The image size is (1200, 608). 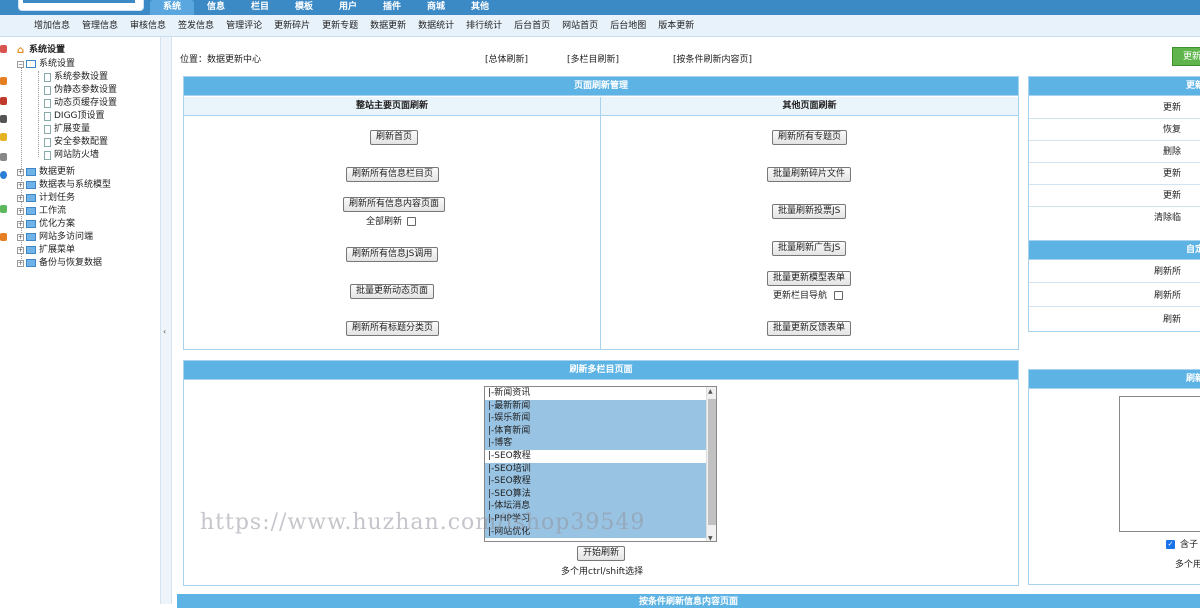 I want to click on subnav-add-info: 增加信息, so click(x=52, y=25).